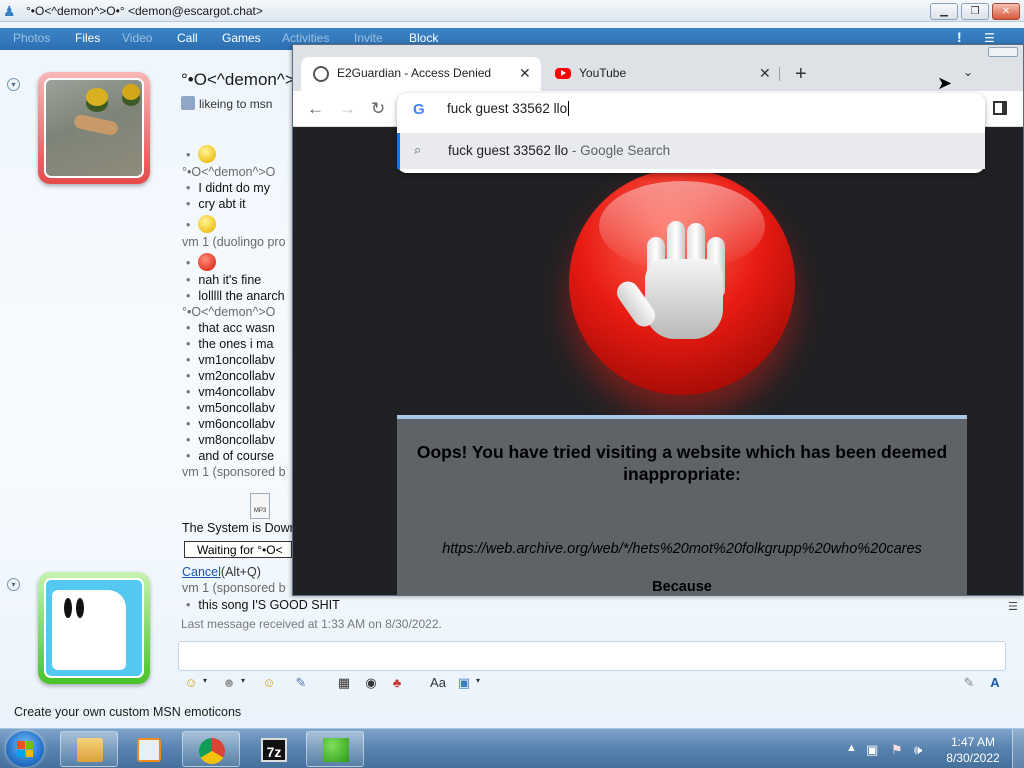  I want to click on close-button: ✕, so click(1006, 11).